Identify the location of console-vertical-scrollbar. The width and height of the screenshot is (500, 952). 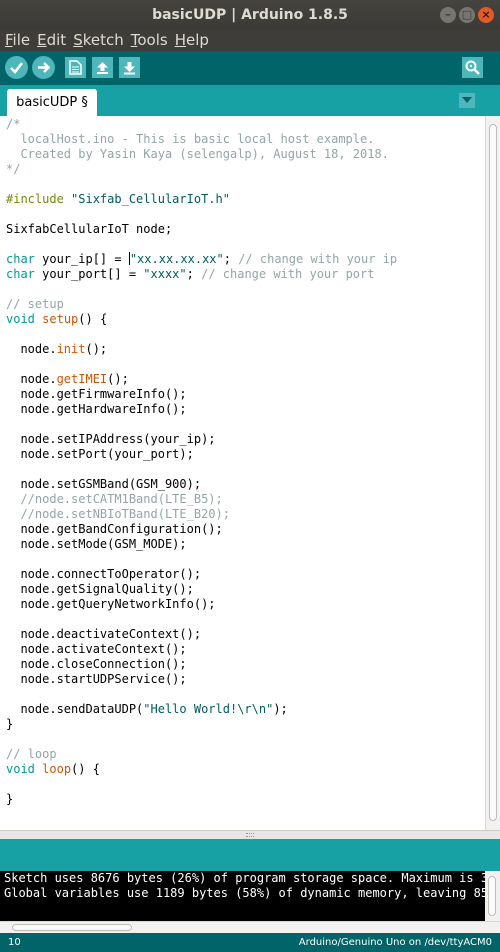
(492, 896).